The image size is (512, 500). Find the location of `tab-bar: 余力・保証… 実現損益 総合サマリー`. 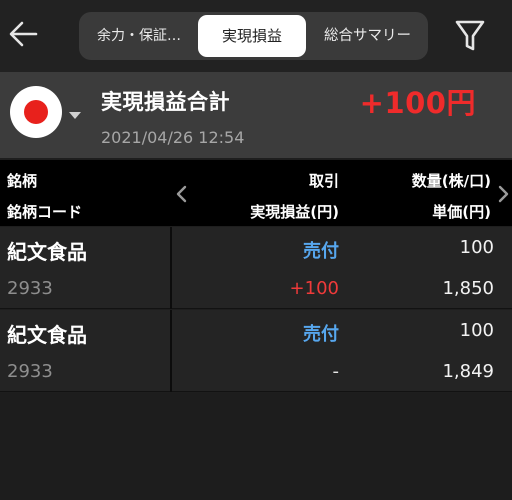

tab-bar: 余力・保証… 実現損益 総合サマリー is located at coordinates (253, 36).